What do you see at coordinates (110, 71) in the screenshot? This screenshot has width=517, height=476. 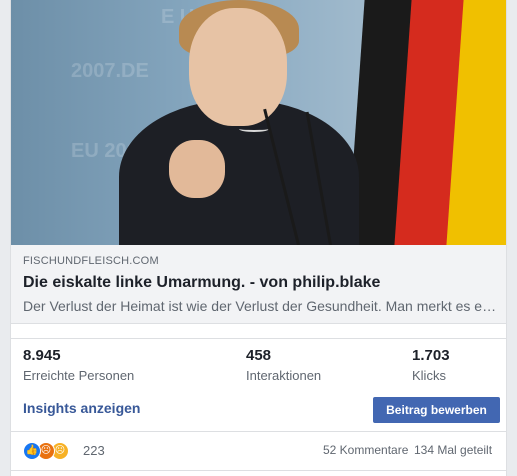 I see `backdrop-watermark: 2007.DE` at bounding box center [110, 71].